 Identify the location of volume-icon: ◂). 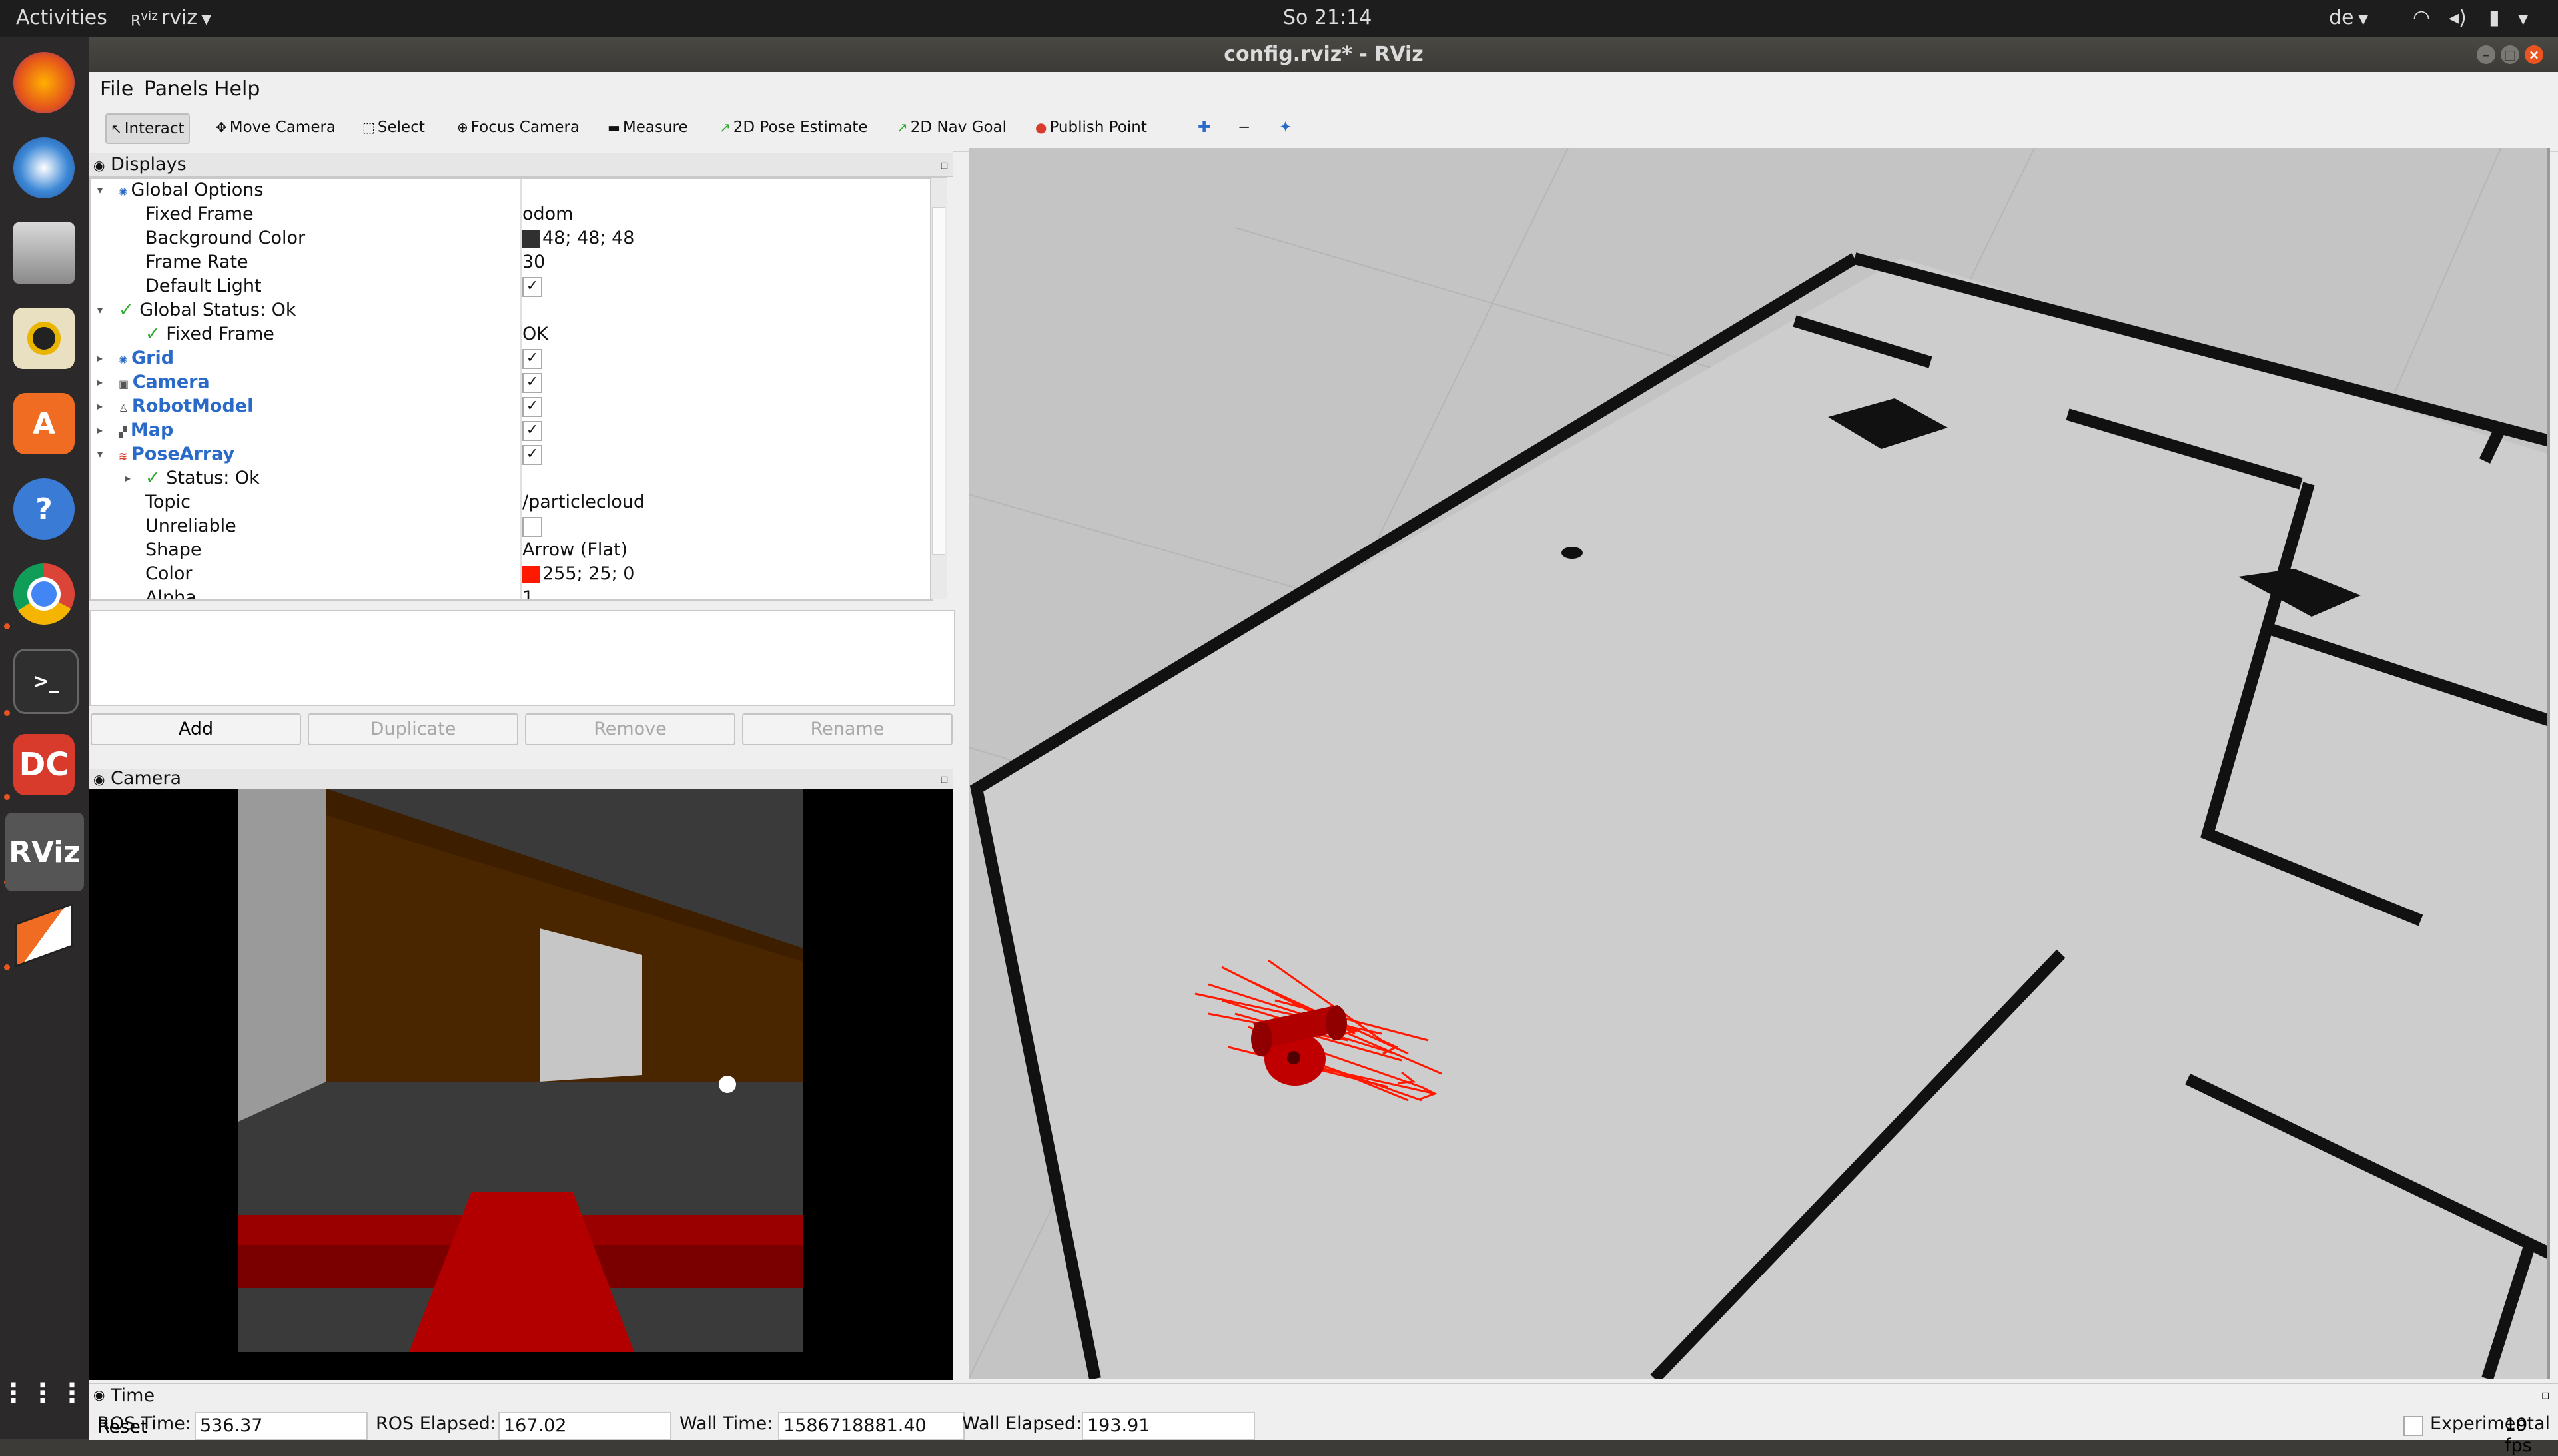
(2458, 17).